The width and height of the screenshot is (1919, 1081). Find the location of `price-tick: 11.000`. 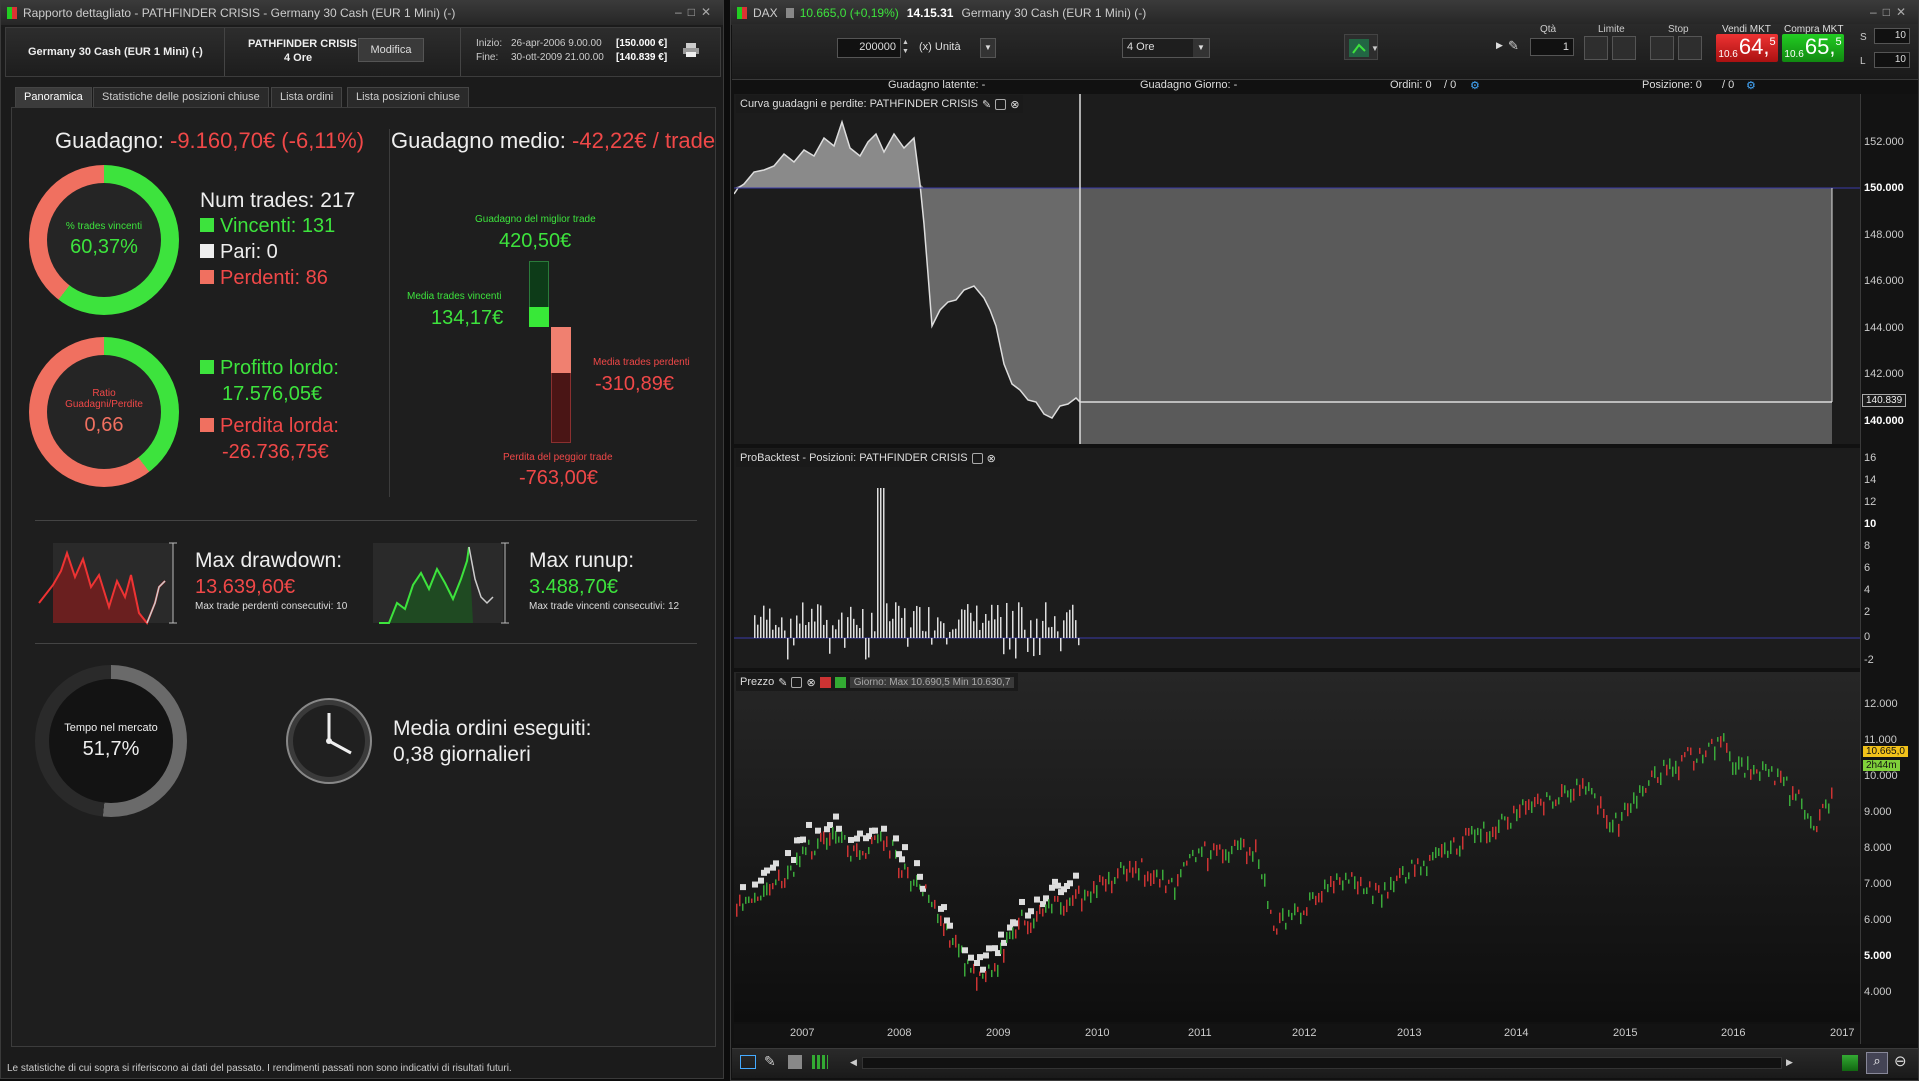

price-tick: 11.000 is located at coordinates (1880, 740).